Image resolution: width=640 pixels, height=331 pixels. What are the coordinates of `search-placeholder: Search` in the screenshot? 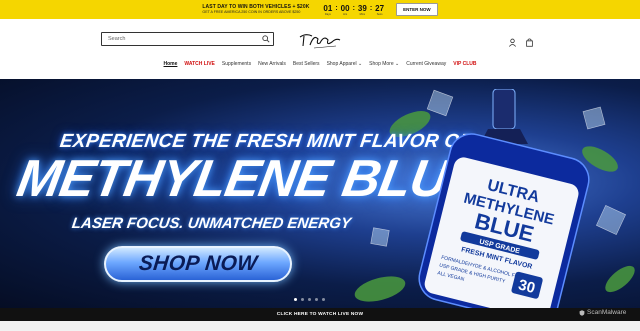 It's located at (117, 39).